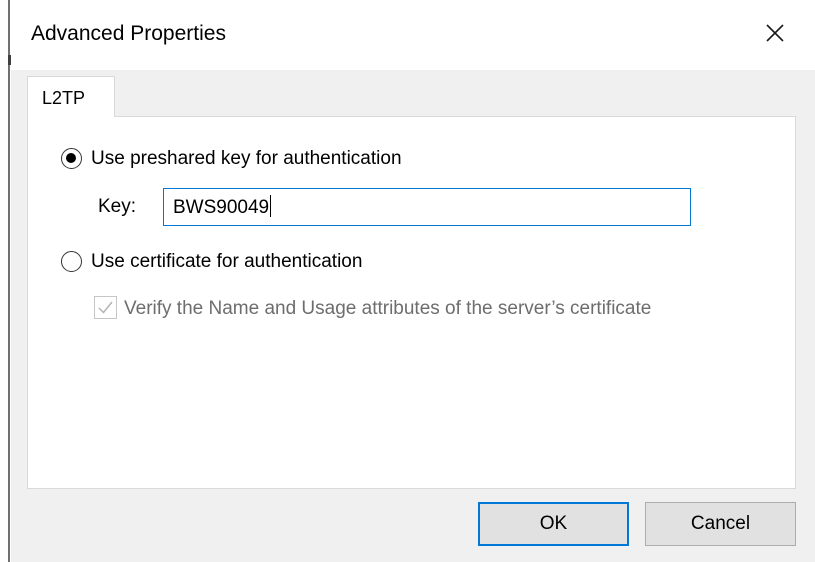 The image size is (815, 562). I want to click on background-window-border, so click(9, 281).